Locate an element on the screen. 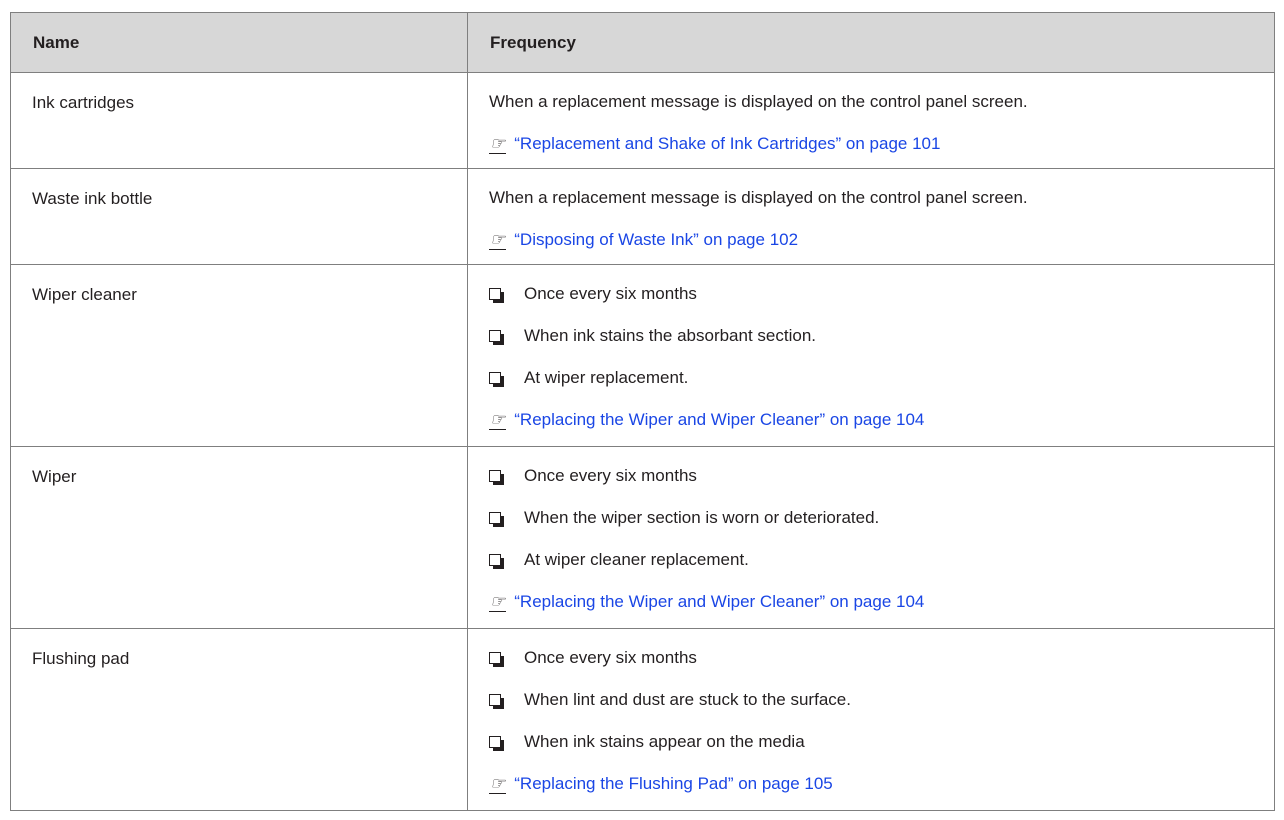 This screenshot has width=1284, height=820. reference-link-text: “Replacing the Flushing Pad” on page 105 is located at coordinates (673, 783).